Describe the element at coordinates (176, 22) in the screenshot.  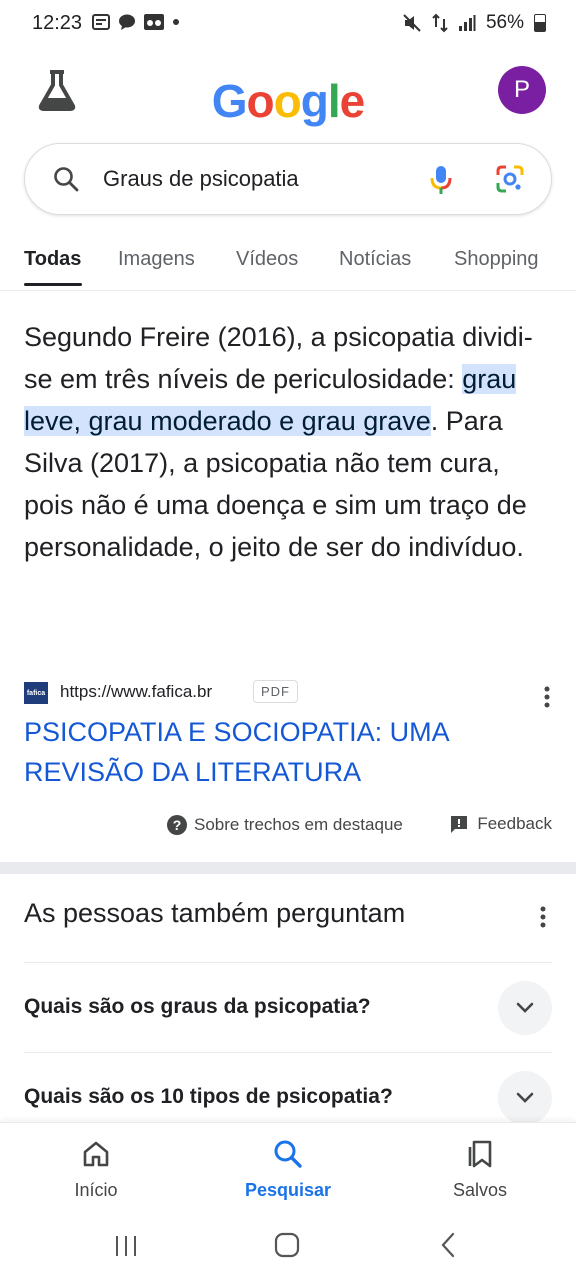
I see `more-notifications-dot-icon` at that location.